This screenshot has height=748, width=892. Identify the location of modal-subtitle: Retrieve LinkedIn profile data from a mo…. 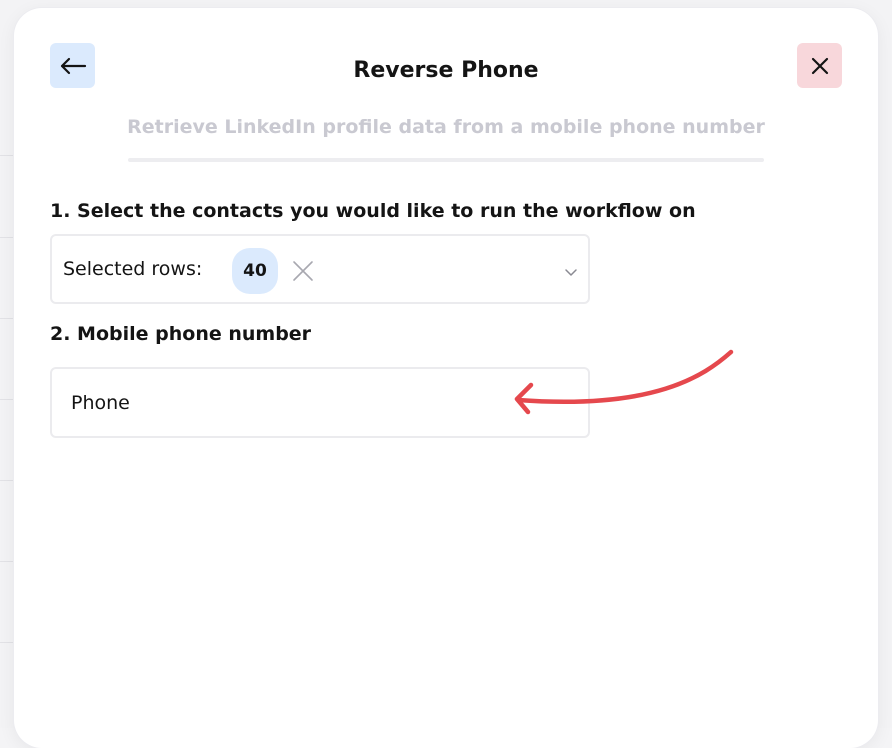
(446, 127).